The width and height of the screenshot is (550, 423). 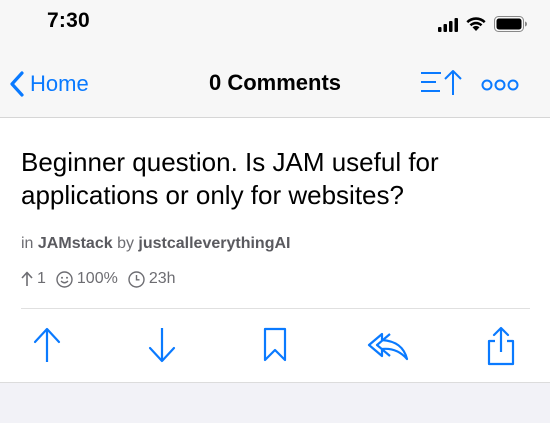 What do you see at coordinates (275, 344) in the screenshot?
I see `bookmark-icon` at bounding box center [275, 344].